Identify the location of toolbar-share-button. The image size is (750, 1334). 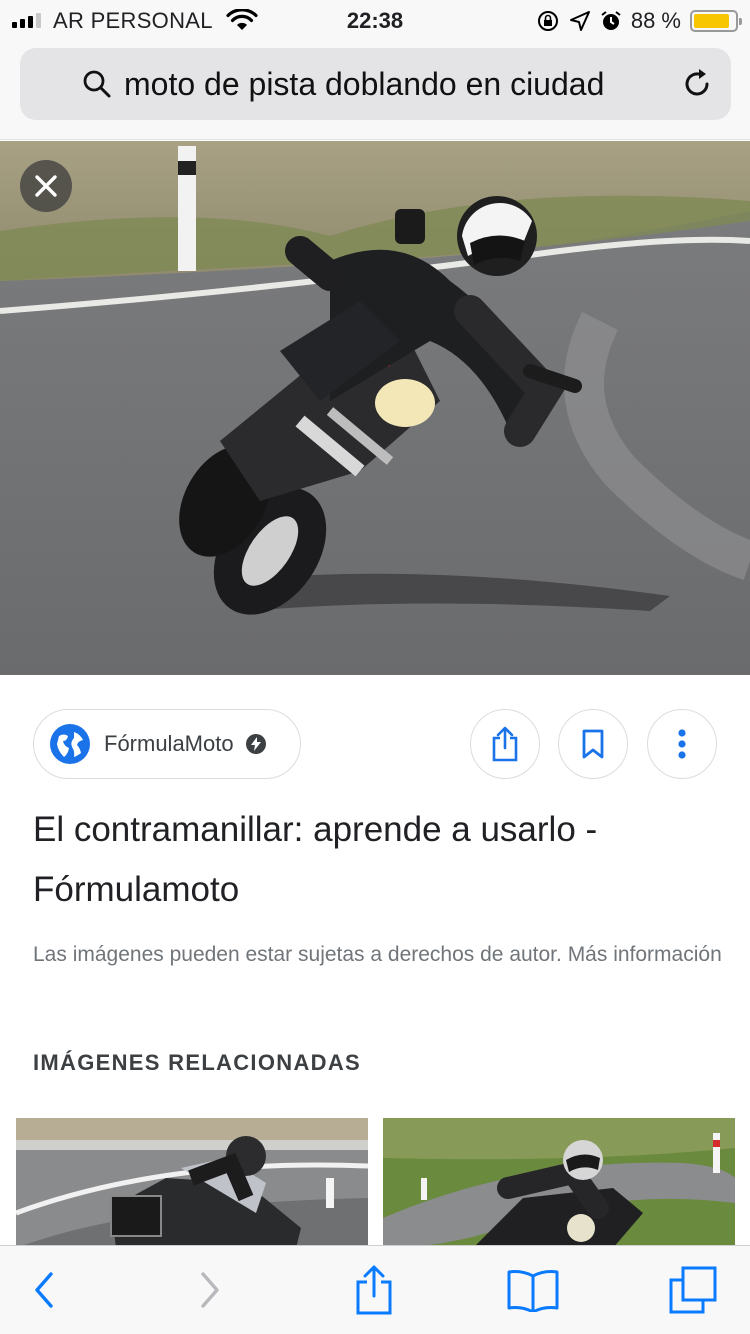
(374, 1290).